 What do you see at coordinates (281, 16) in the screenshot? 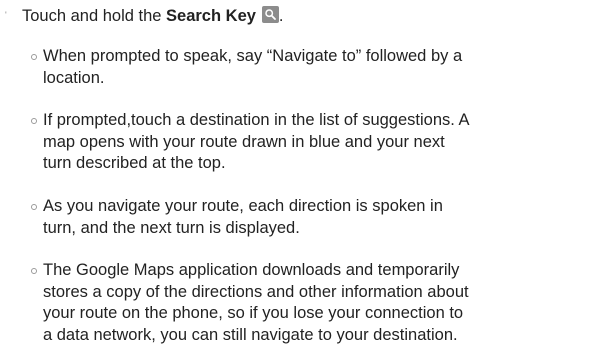
I see `main-step-text-after: .` at bounding box center [281, 16].